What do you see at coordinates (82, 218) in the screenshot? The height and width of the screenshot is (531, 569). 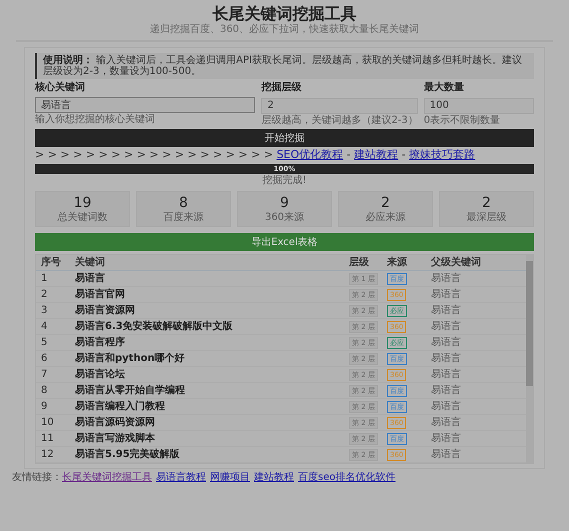 I see `stat-label: 总关键词数` at bounding box center [82, 218].